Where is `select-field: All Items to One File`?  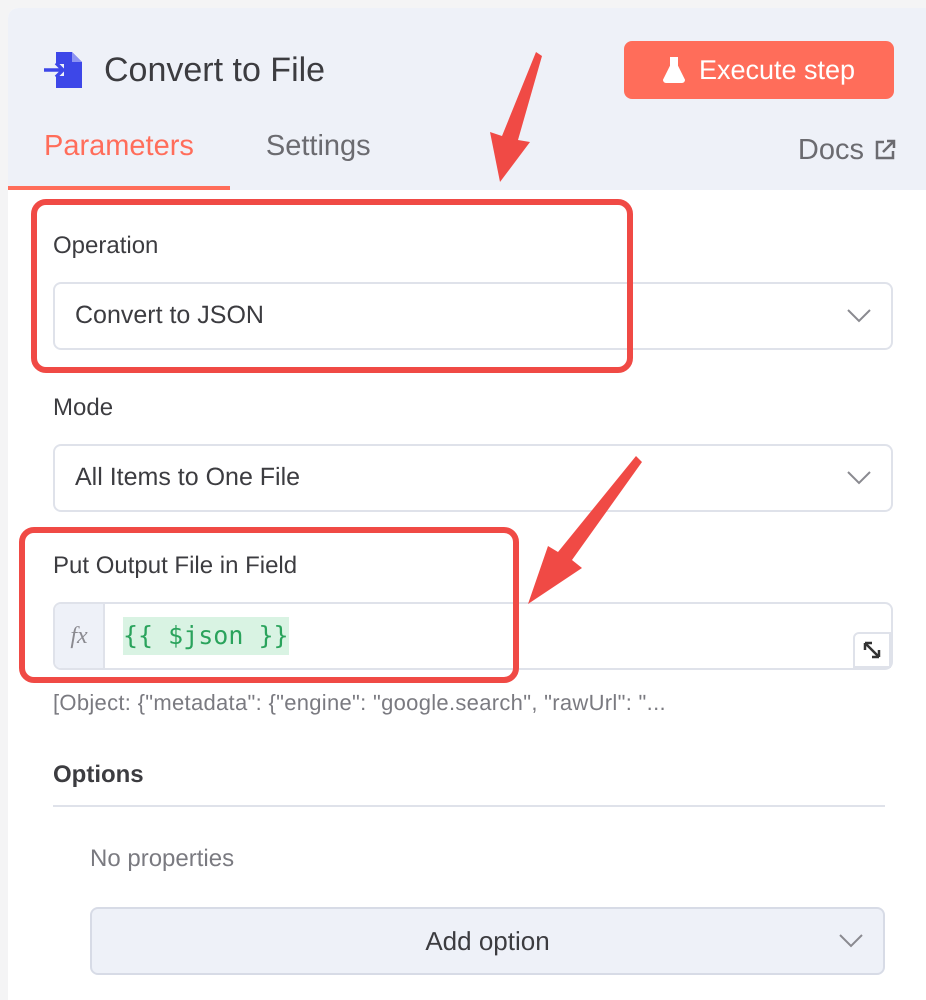
select-field: All Items to One File is located at coordinates (473, 478).